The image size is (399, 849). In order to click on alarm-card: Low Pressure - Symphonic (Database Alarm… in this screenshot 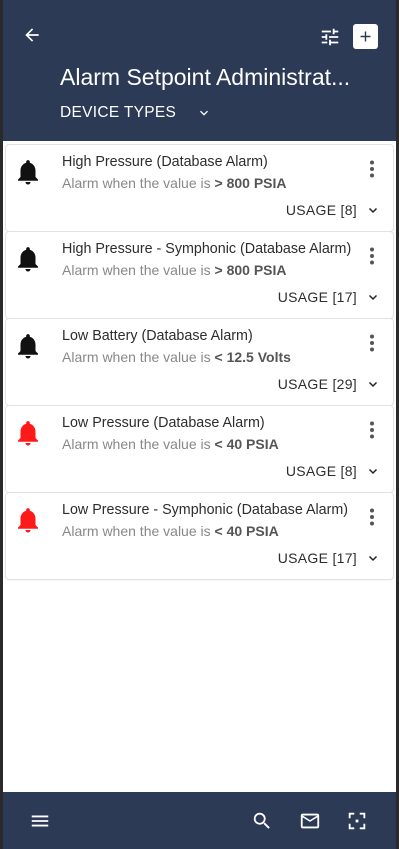, I will do `click(199, 536)`.